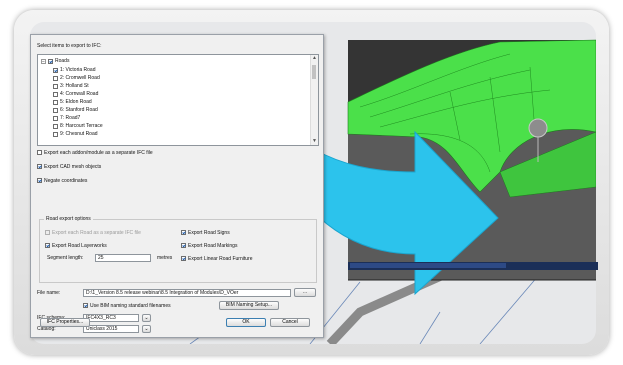 The image size is (623, 365). I want to click on plan-road-grey, so click(389, 305).